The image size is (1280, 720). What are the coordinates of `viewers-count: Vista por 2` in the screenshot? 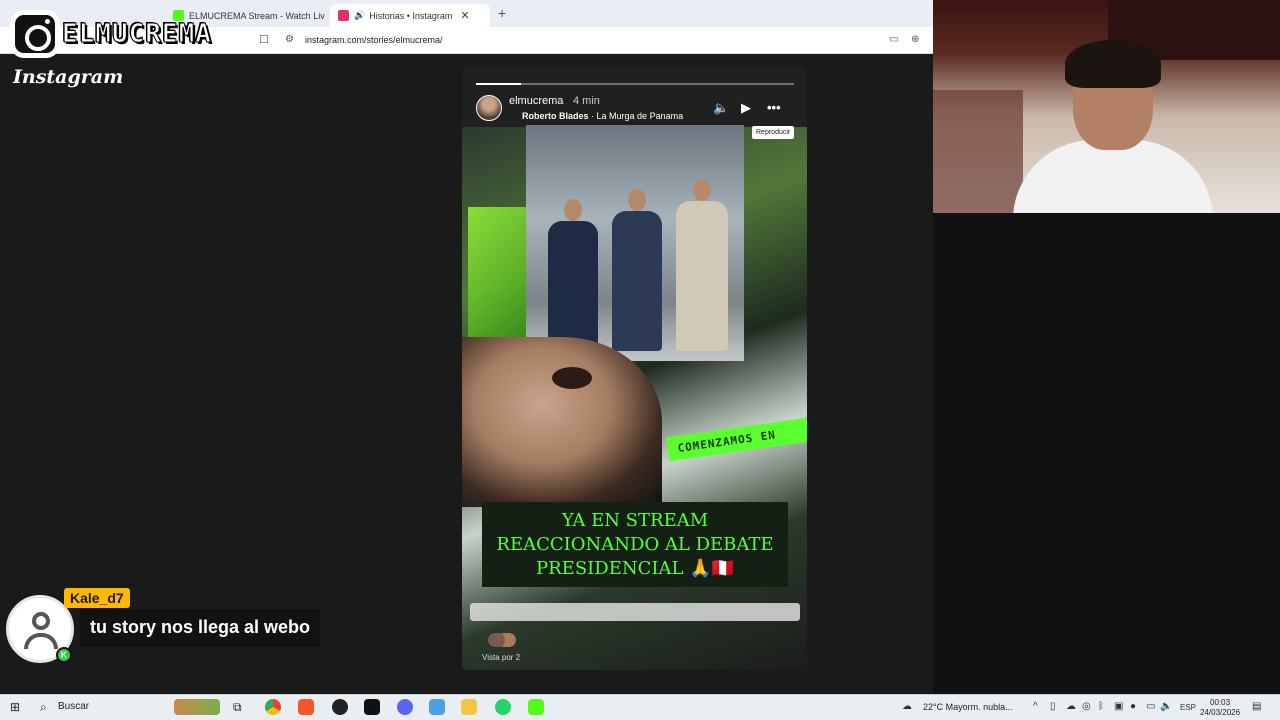 It's located at (501, 657).